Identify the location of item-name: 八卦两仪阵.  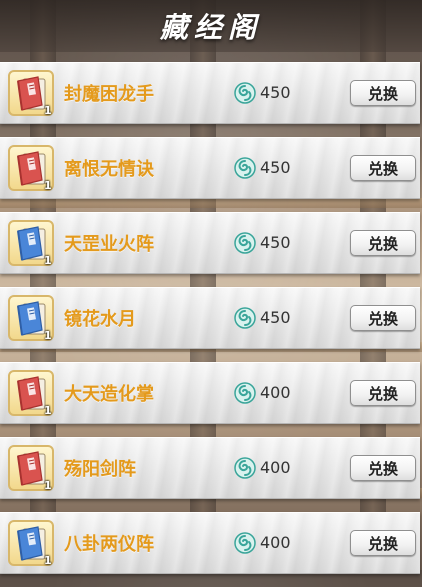
(109, 544).